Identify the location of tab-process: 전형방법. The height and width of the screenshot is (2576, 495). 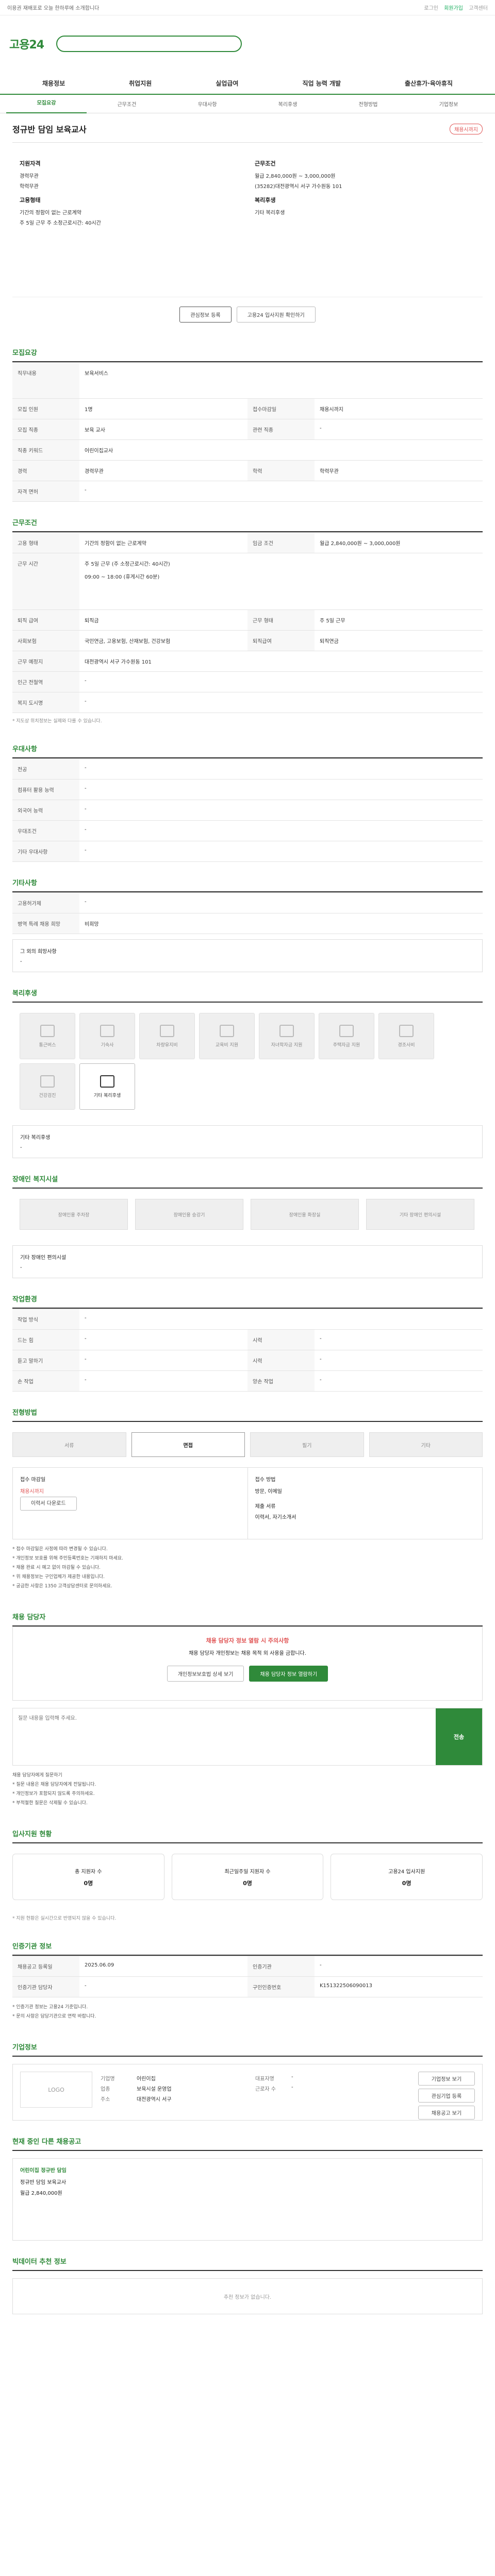
(368, 104).